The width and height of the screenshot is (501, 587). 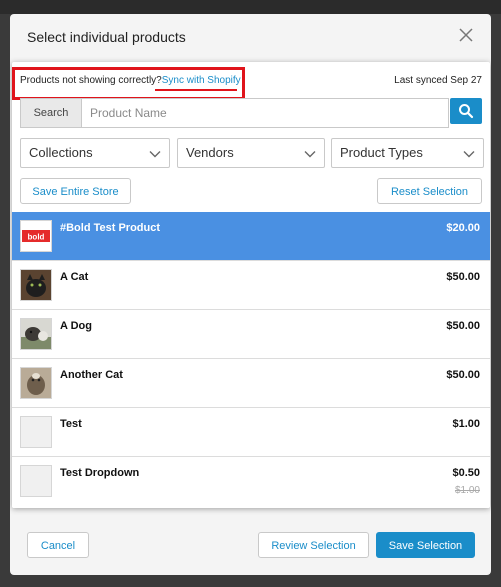 What do you see at coordinates (429, 191) in the screenshot?
I see `reset-selection-button: Reset Selection` at bounding box center [429, 191].